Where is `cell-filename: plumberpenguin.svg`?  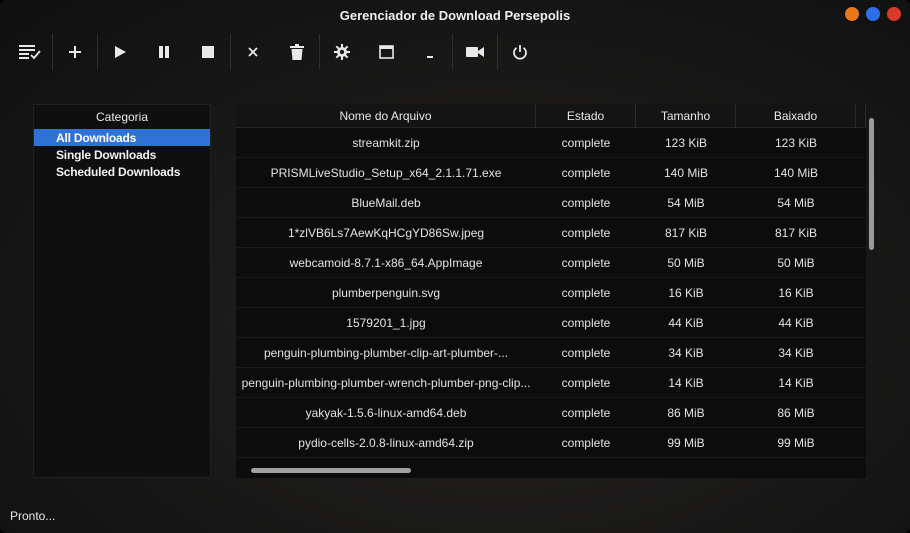
cell-filename: plumberpenguin.svg is located at coordinates (386, 292).